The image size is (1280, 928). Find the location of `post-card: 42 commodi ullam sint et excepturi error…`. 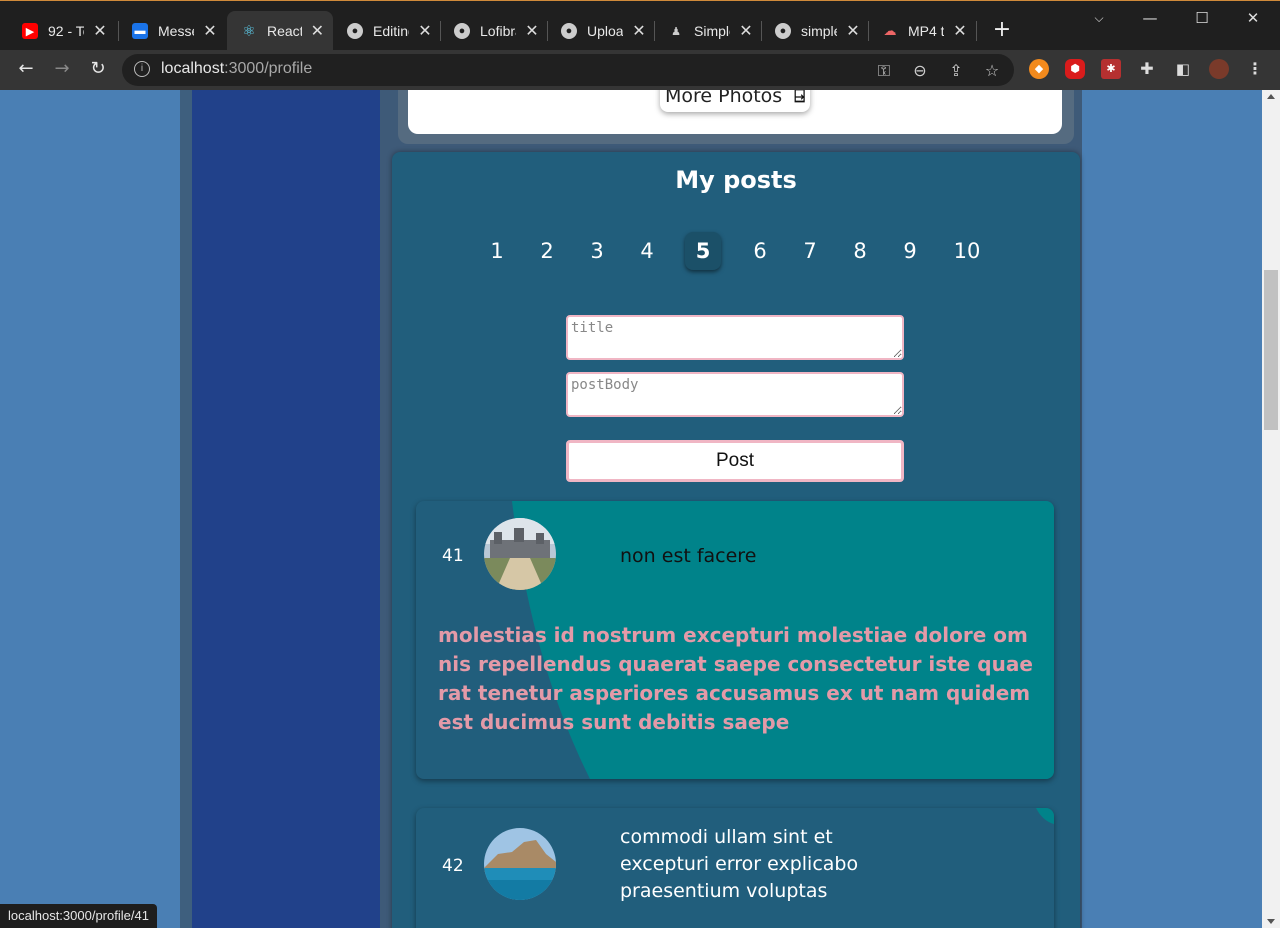

post-card: 42 commodi ullam sint et excepturi error… is located at coordinates (735, 868).